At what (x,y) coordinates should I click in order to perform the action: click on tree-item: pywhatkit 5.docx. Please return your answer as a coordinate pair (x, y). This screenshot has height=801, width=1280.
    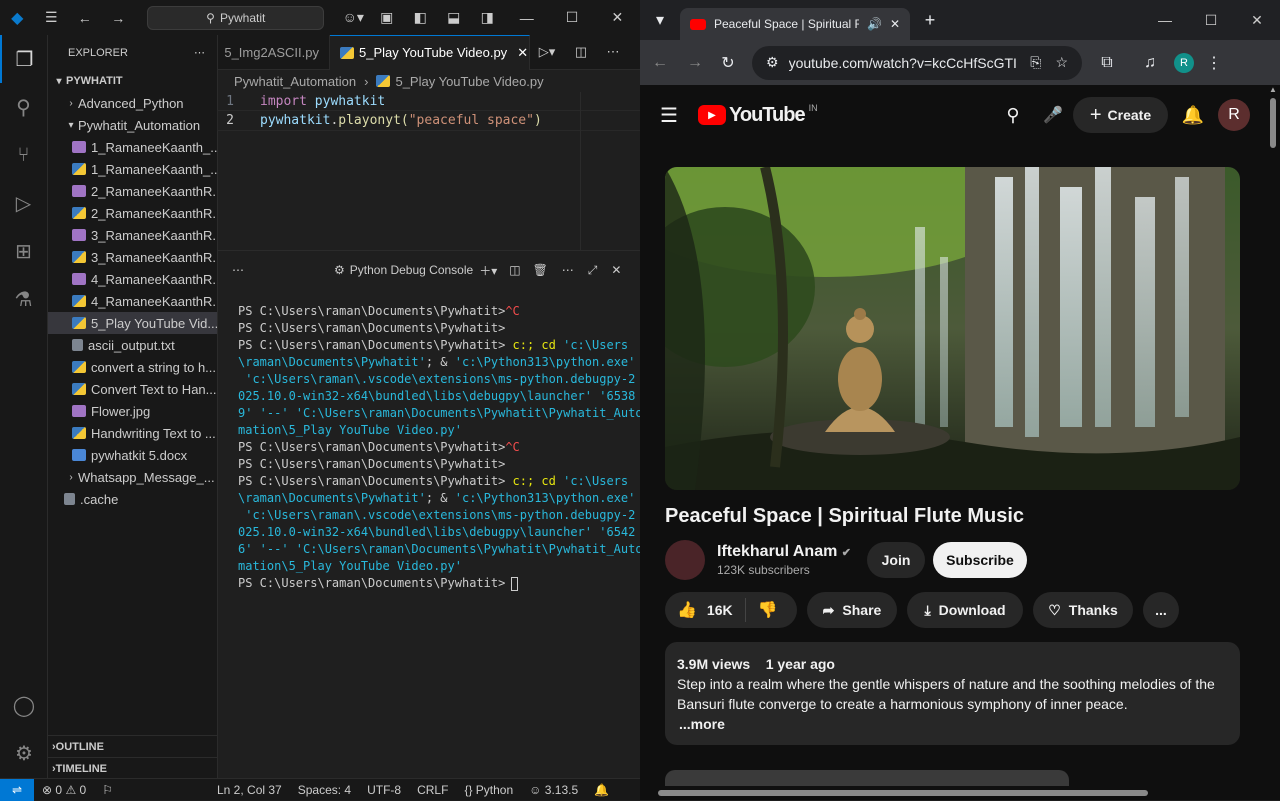
    Looking at the image, I should click on (132, 455).